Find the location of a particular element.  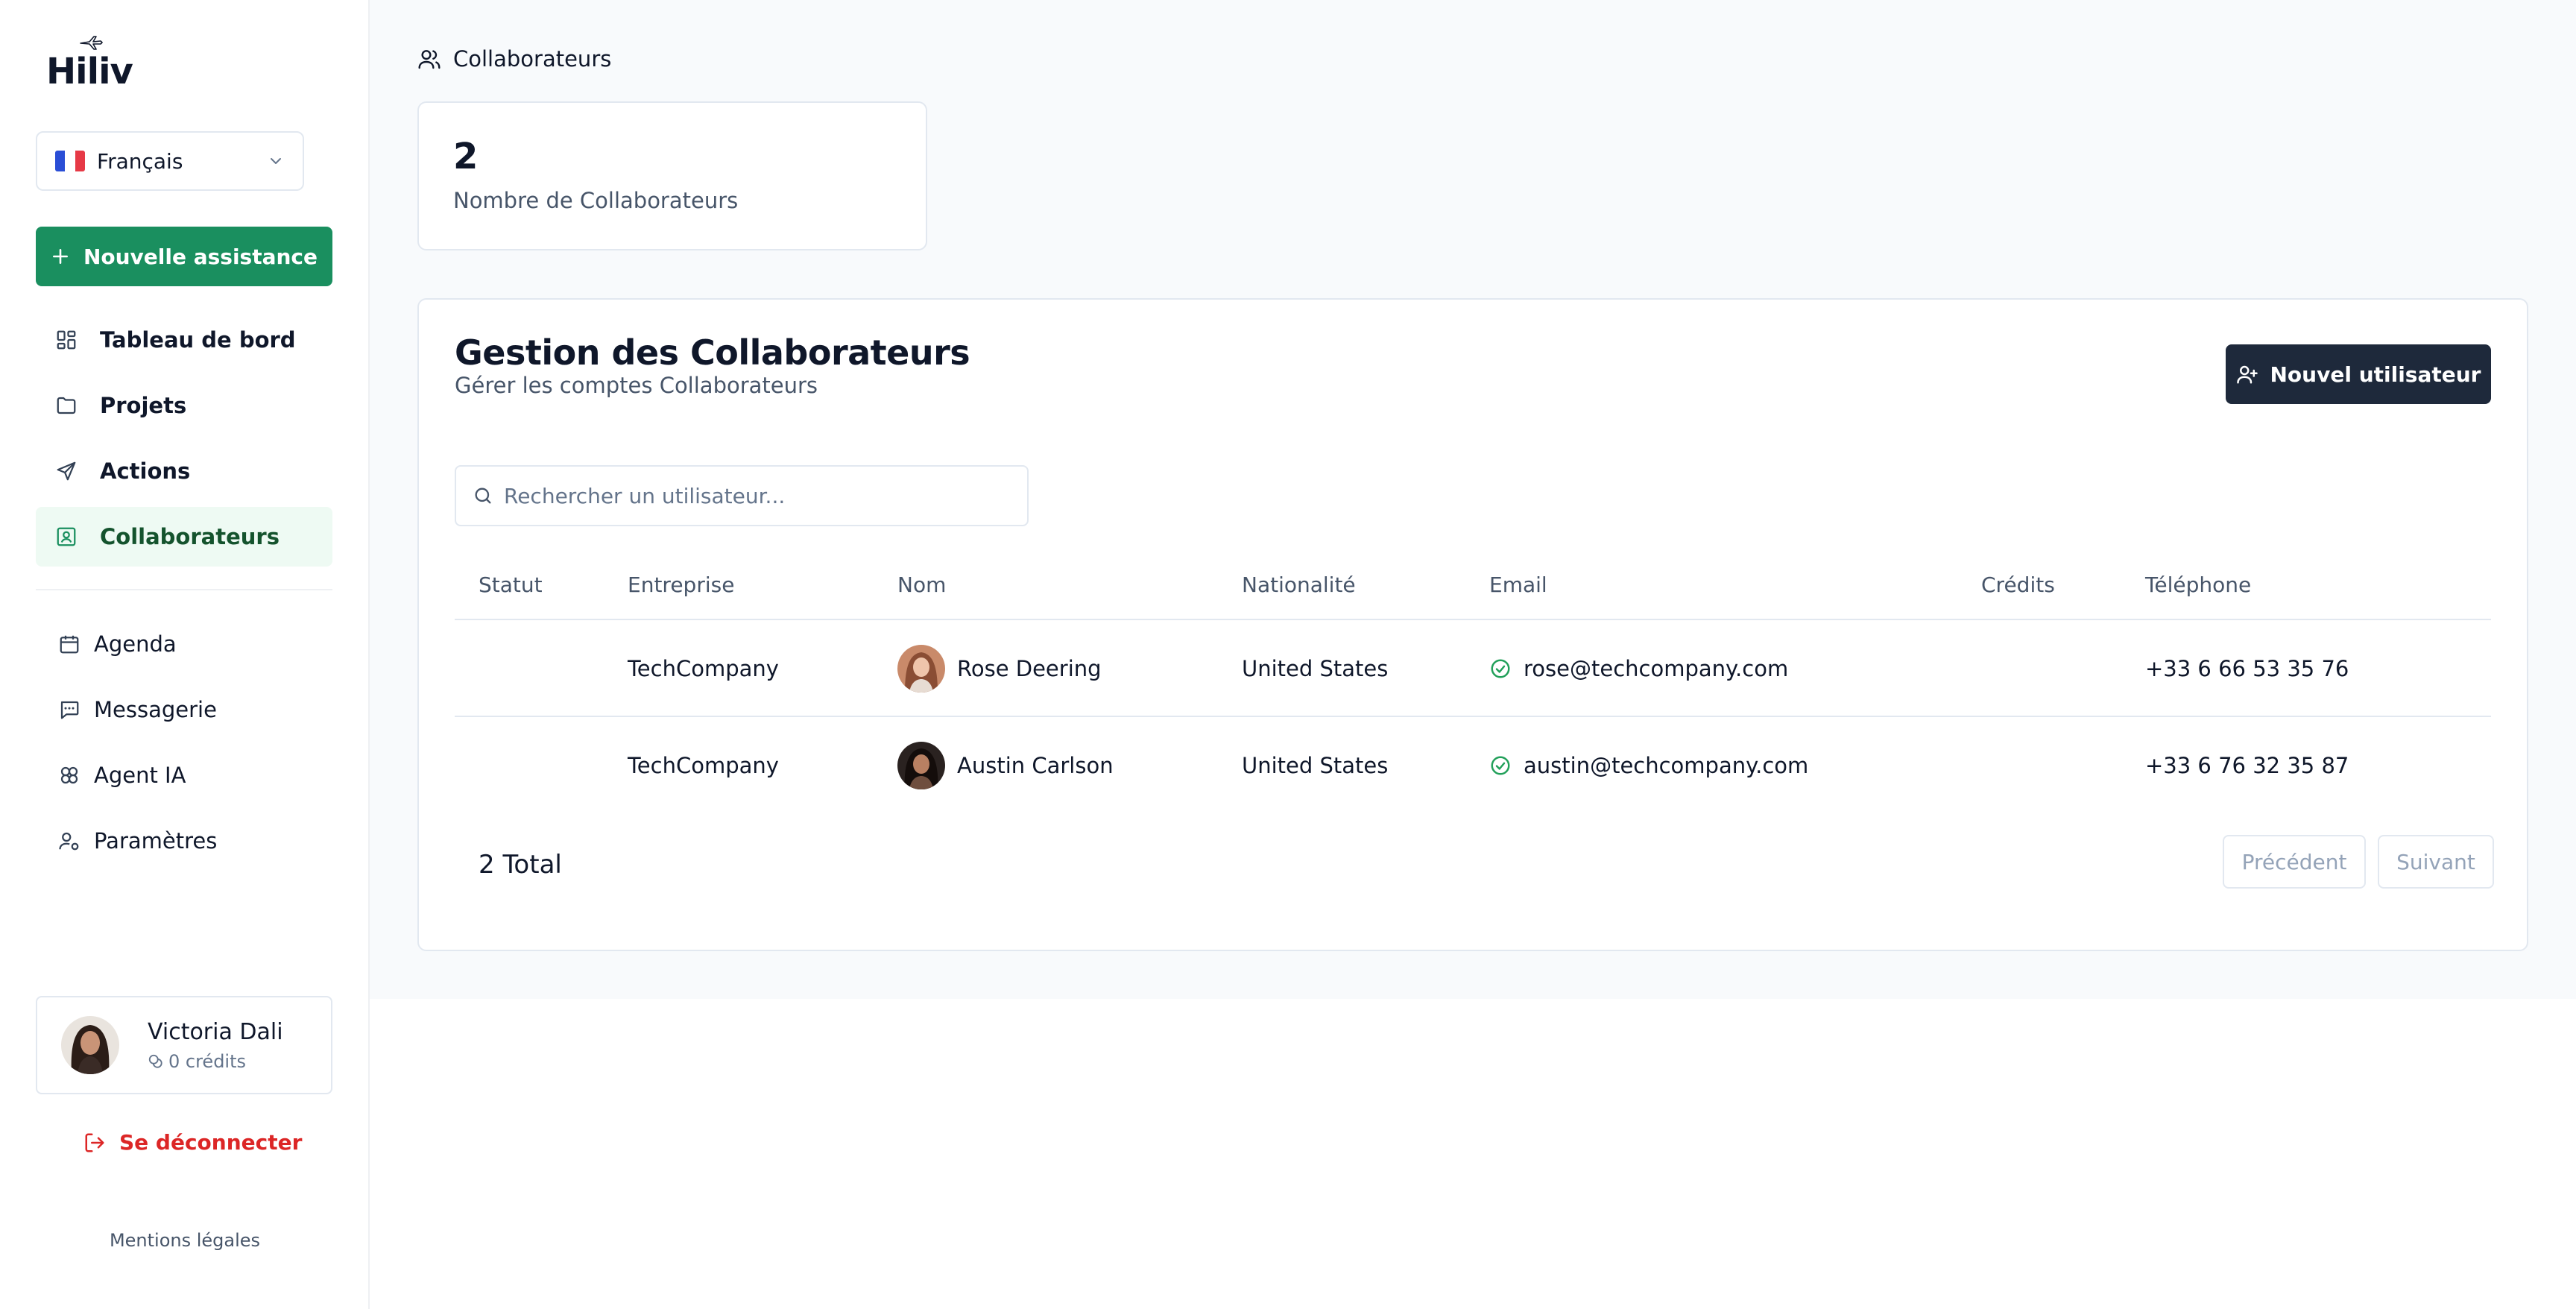

search-input is located at coordinates (757, 495).